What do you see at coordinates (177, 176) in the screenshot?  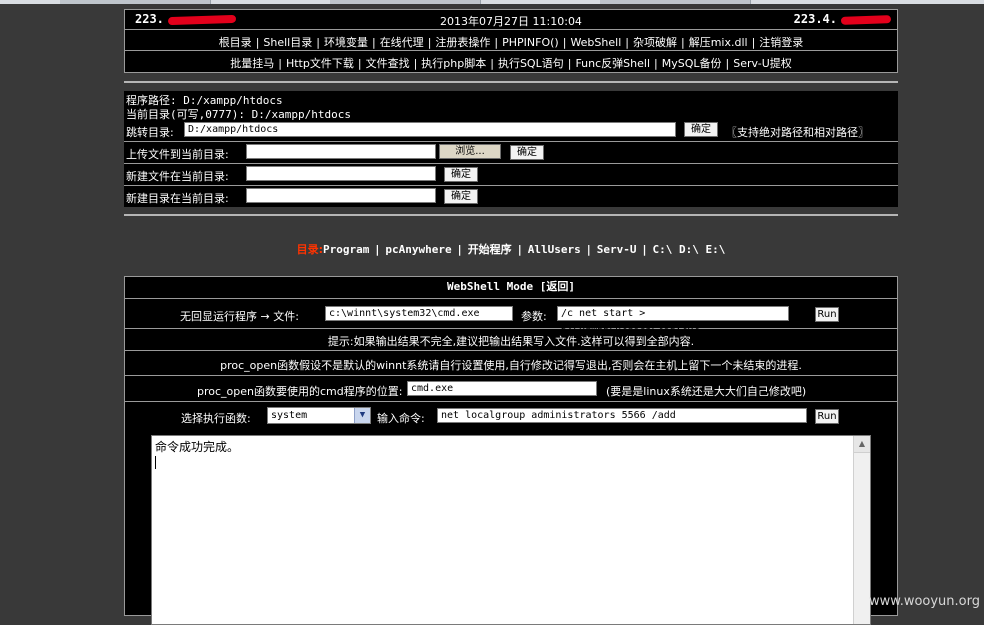 I see `newfile-label: 新建文件在当前目录:` at bounding box center [177, 176].